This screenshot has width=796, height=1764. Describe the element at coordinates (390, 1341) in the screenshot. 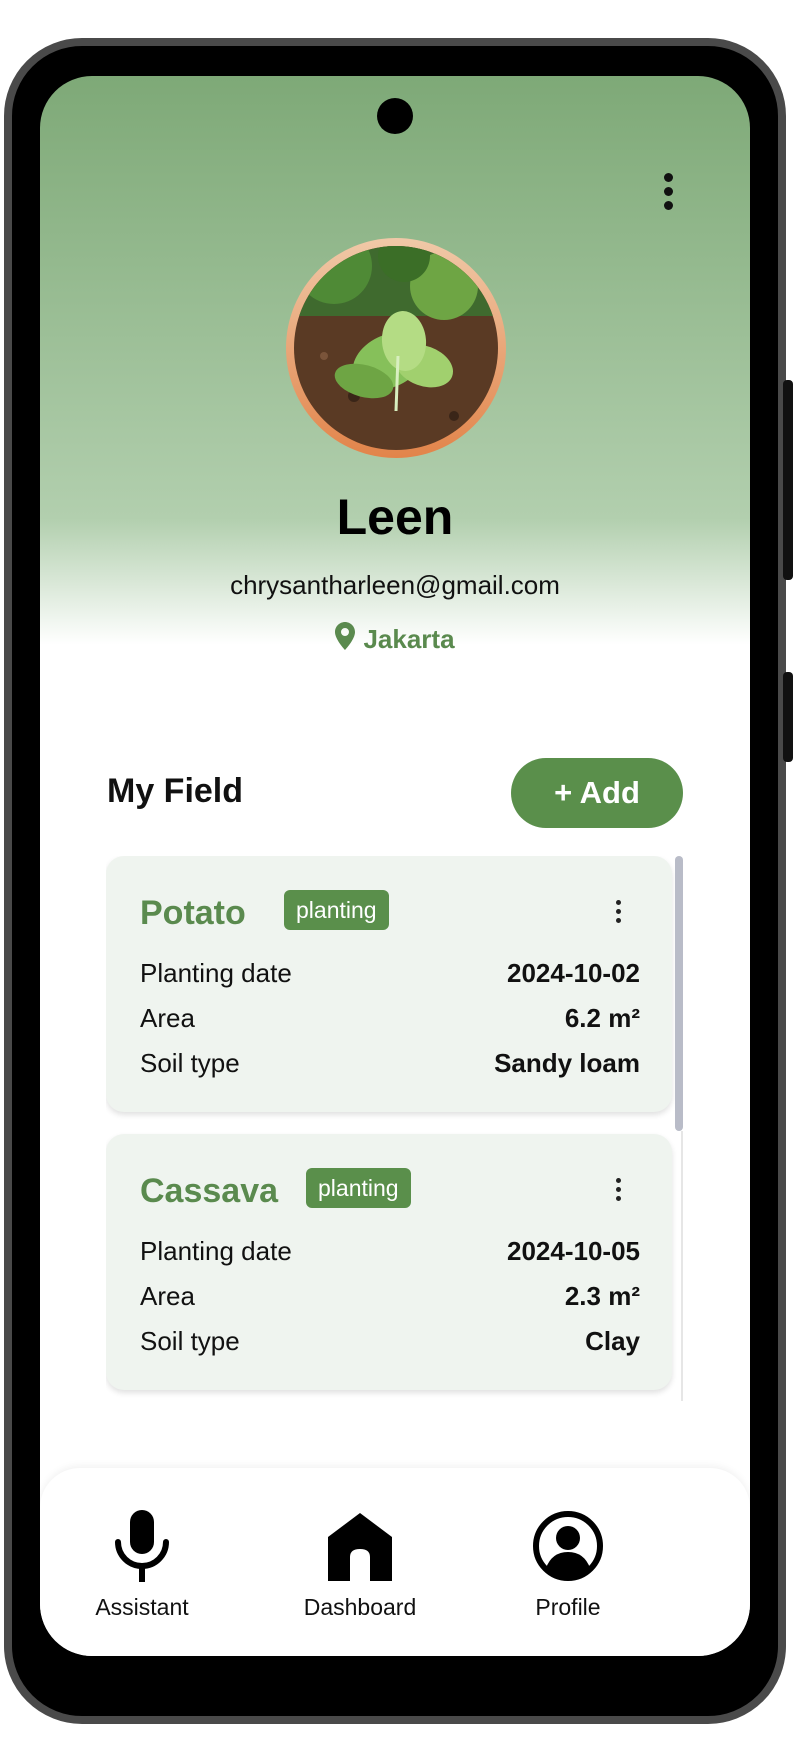

I see `soil-row: Soil type Clay` at that location.